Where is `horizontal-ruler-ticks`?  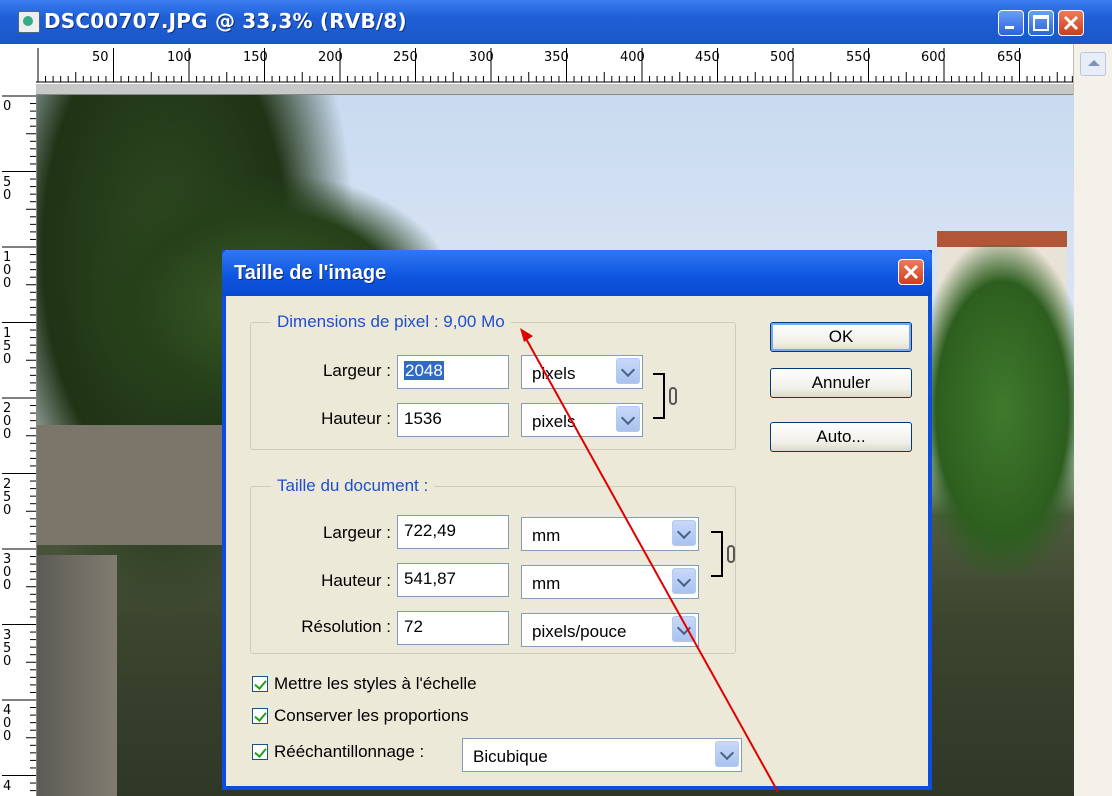 horizontal-ruler-ticks is located at coordinates (555, 65).